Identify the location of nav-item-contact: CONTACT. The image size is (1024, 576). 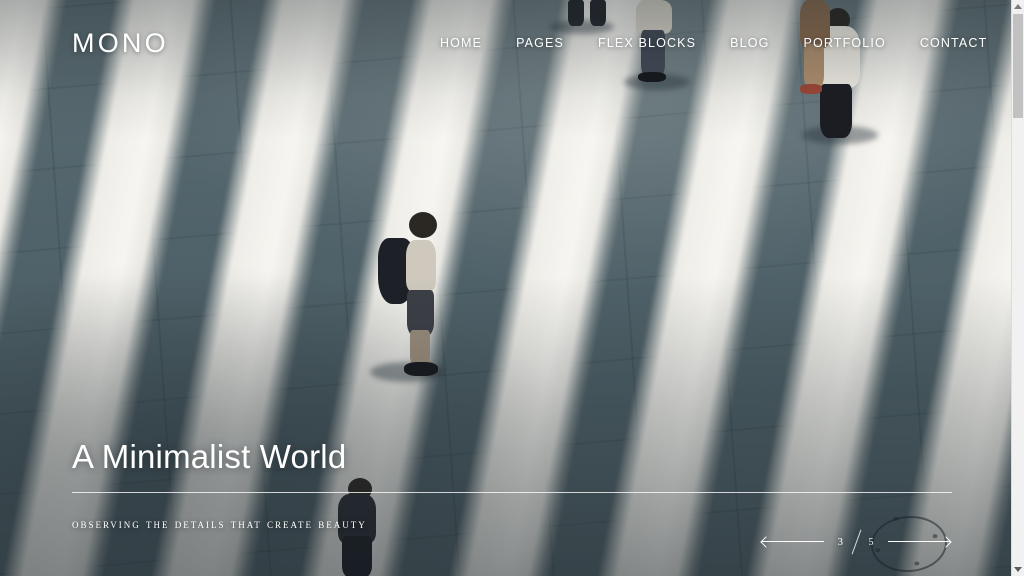
(954, 43).